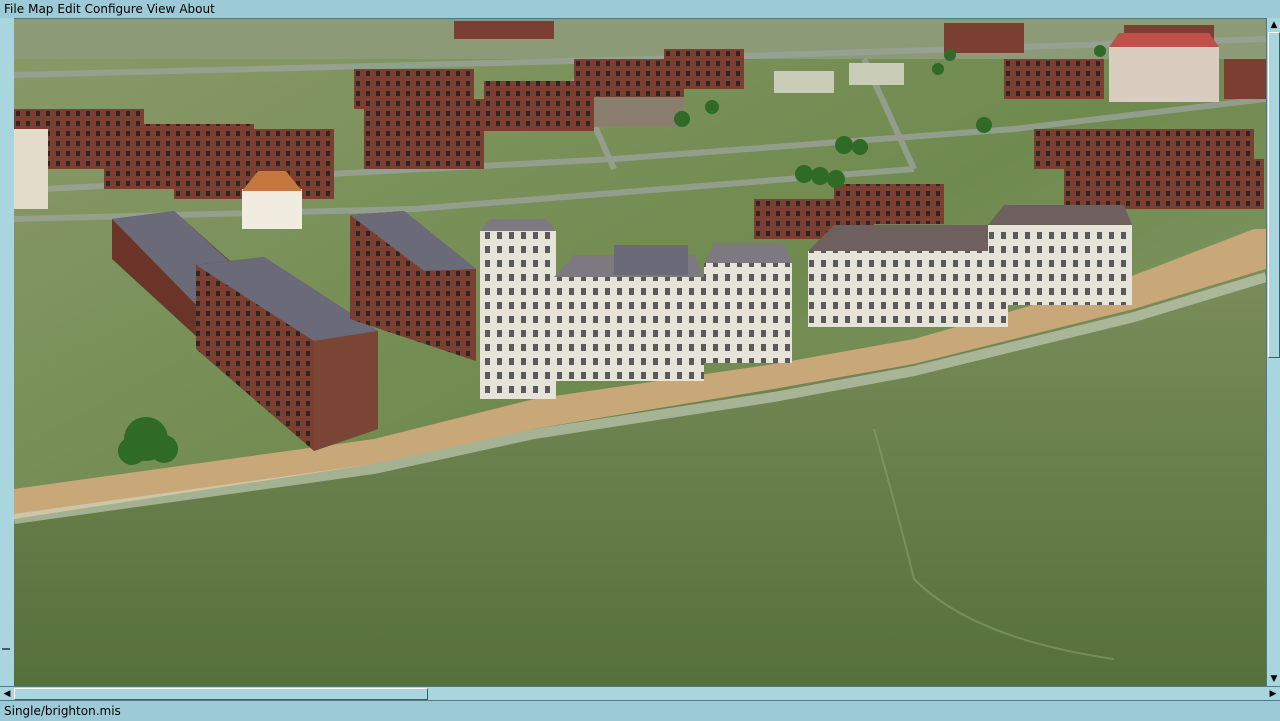 The height and width of the screenshot is (721, 1280). What do you see at coordinates (1273, 25) in the screenshot?
I see `arrow-up-icon: ▲` at bounding box center [1273, 25].